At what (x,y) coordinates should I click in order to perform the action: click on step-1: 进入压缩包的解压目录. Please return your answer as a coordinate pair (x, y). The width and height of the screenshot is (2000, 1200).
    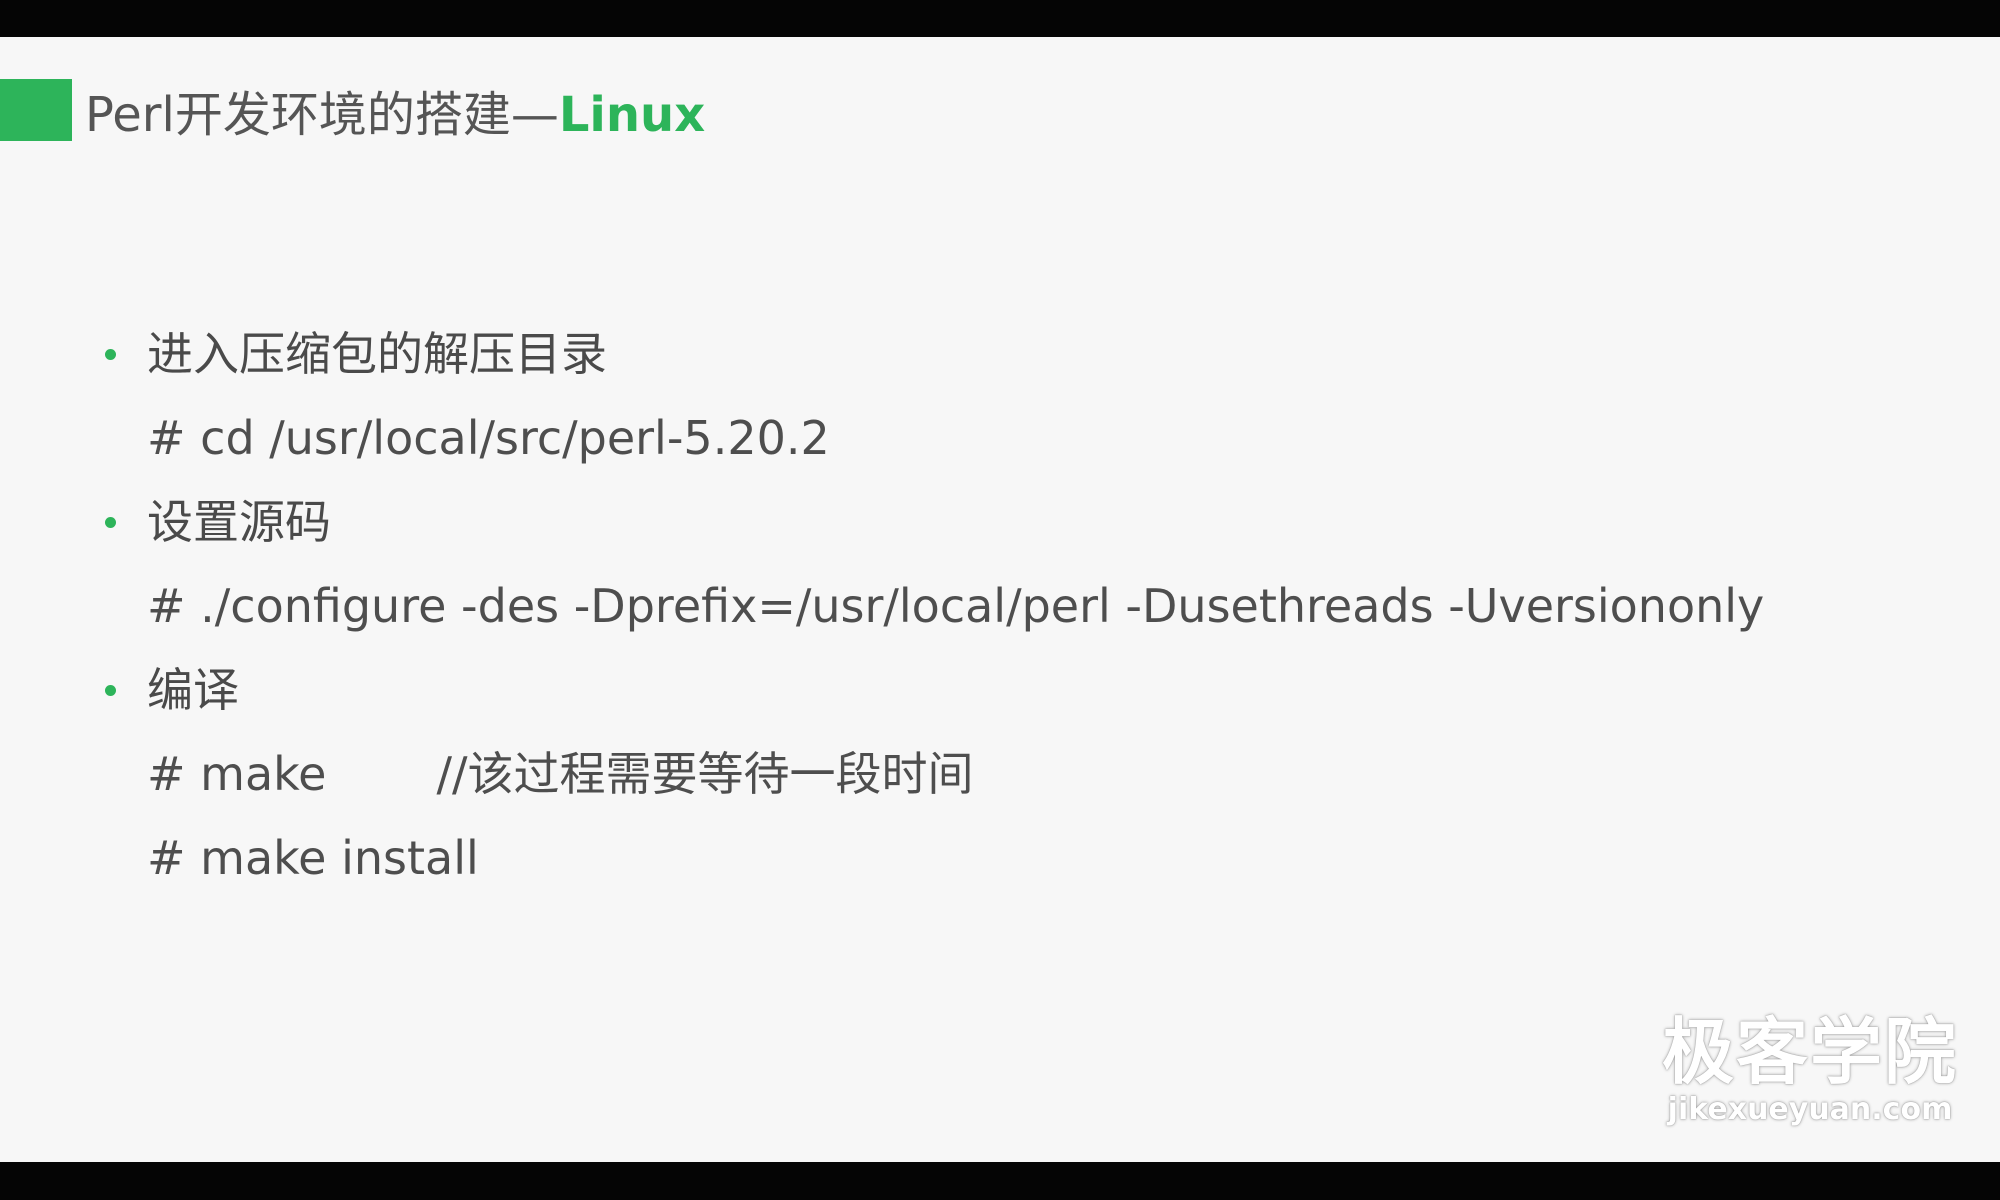
    Looking at the image, I should click on (1005, 354).